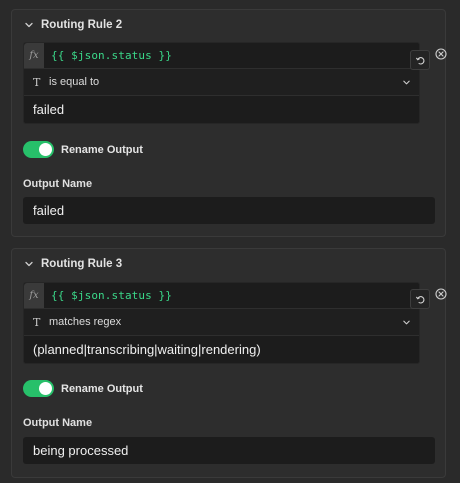  Describe the element at coordinates (74, 82) in the screenshot. I see `operator-label: is equal to` at that location.